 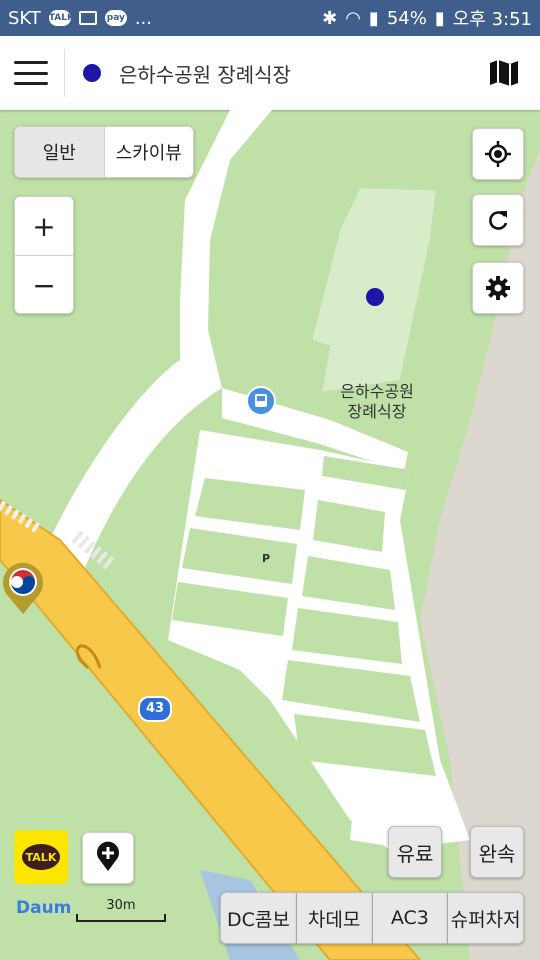 What do you see at coordinates (492, 19) in the screenshot?
I see `clock: 오후 3:51` at bounding box center [492, 19].